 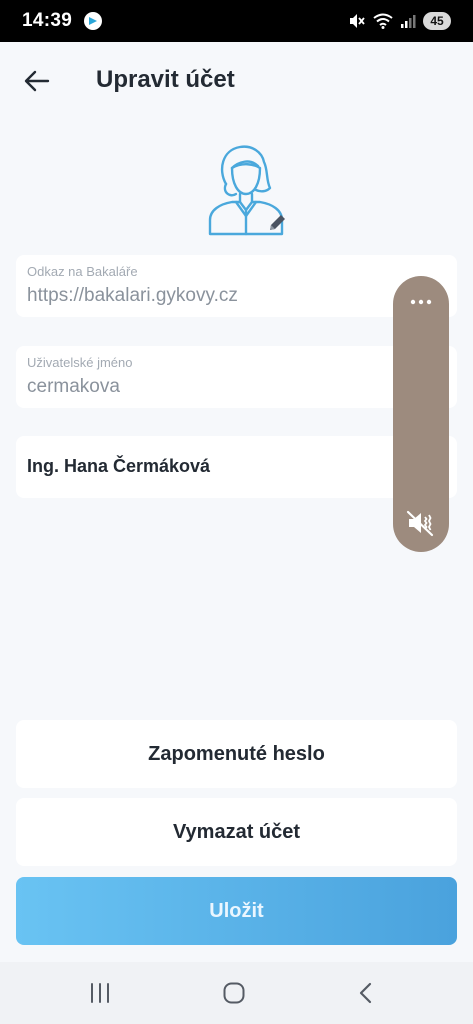 I want to click on recents-button, so click(x=100, y=993).